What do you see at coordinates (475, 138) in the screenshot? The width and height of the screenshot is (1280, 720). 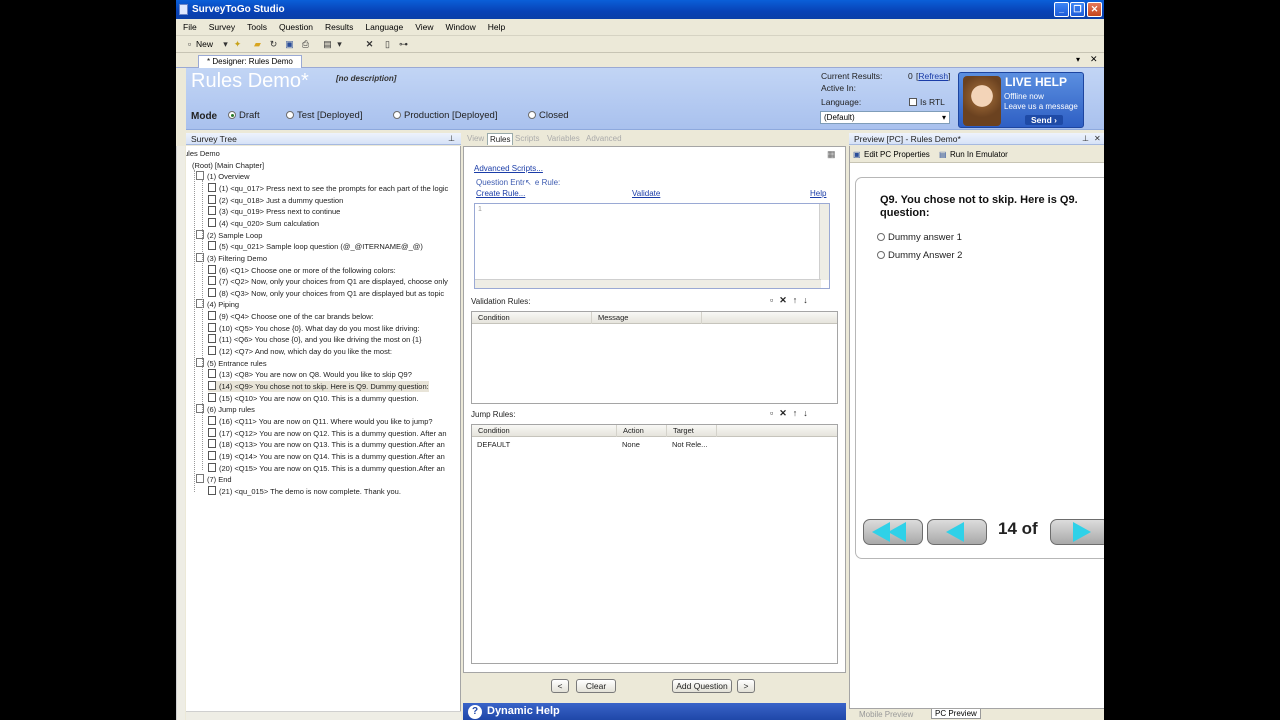 I see `tab-view: View` at bounding box center [475, 138].